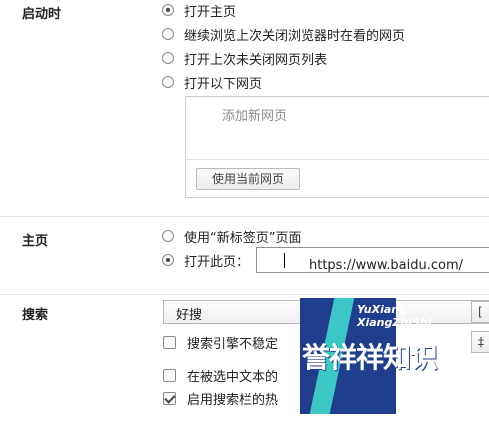  I want to click on search-checkbox-row: 启用搜索栏的热, so click(221, 398).